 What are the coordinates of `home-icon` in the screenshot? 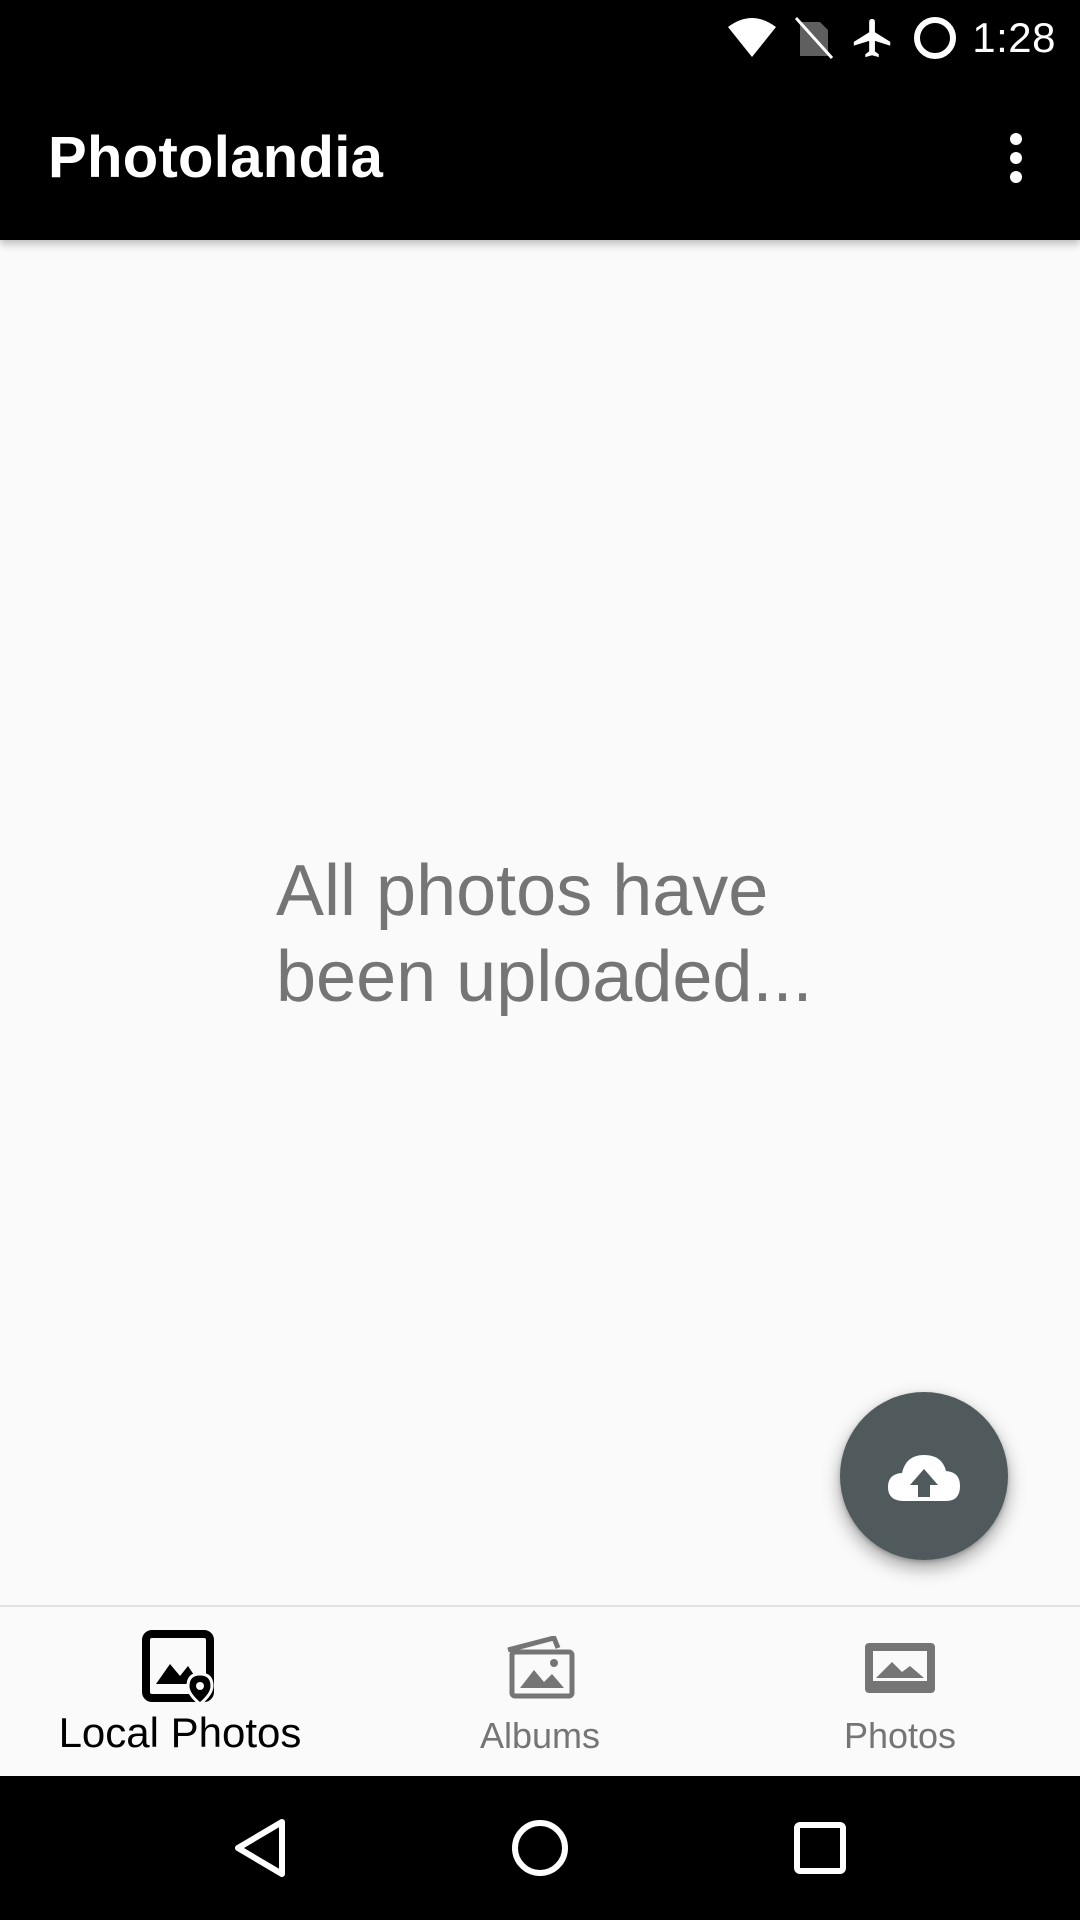 It's located at (540, 1848).